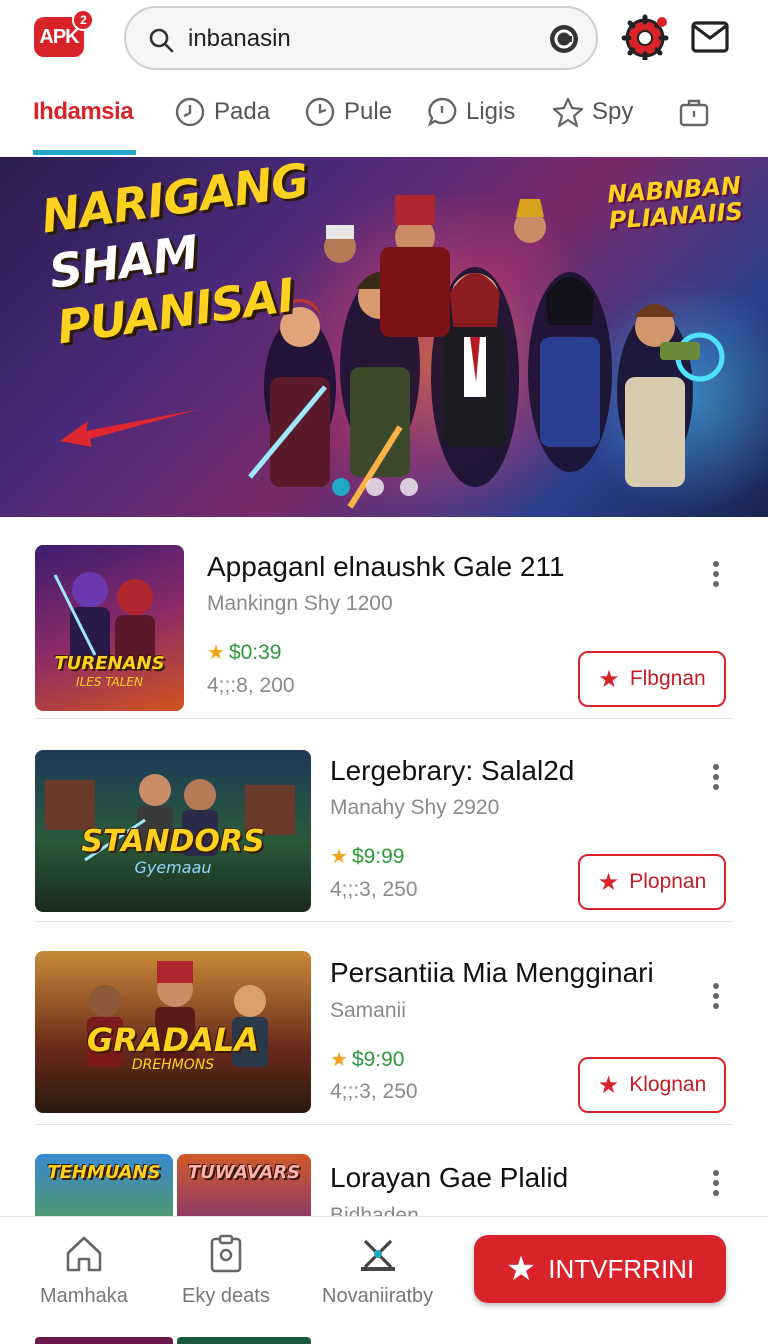 The image size is (768, 1344). What do you see at coordinates (130, 428) in the screenshot?
I see `banner-arrow-icon` at bounding box center [130, 428].